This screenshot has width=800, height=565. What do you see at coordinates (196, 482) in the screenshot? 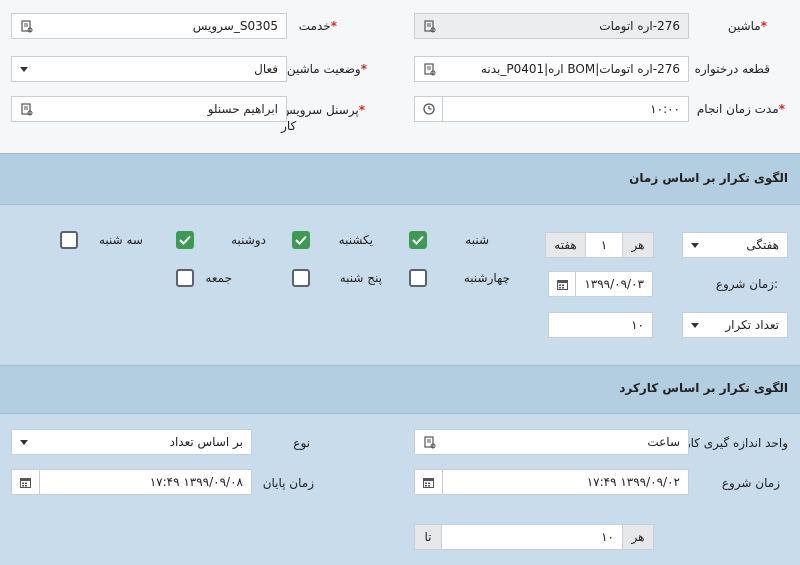
I see `usage-end-value: ۱۳۹۹/۰۹/۰۸ ۱۷:۴۹` at bounding box center [196, 482].